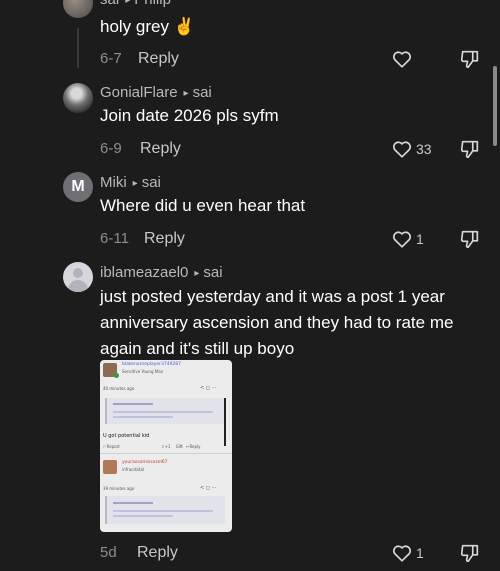  What do you see at coordinates (184, 26) in the screenshot?
I see `victory-hand-icon: ✌️` at bounding box center [184, 26].